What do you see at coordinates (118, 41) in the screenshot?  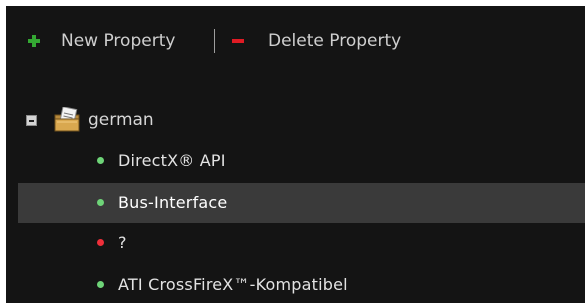 I see `new-property-label: New Property` at bounding box center [118, 41].